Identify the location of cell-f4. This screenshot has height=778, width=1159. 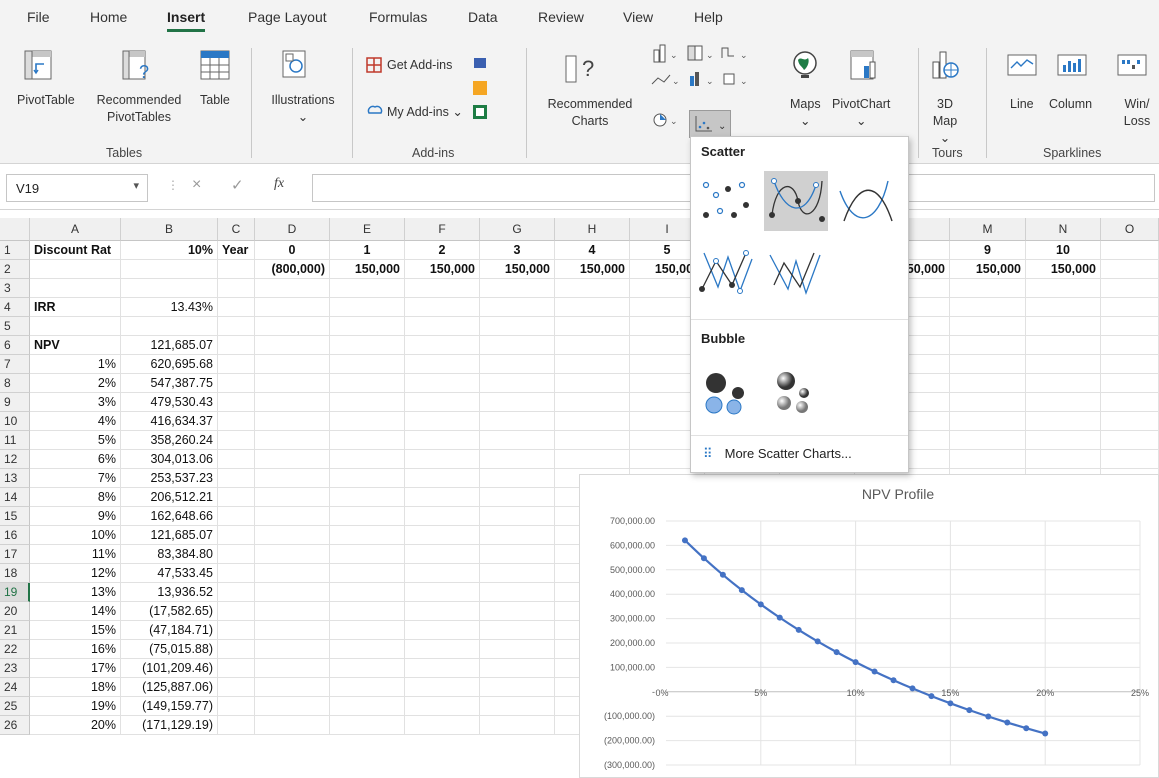
(442, 307).